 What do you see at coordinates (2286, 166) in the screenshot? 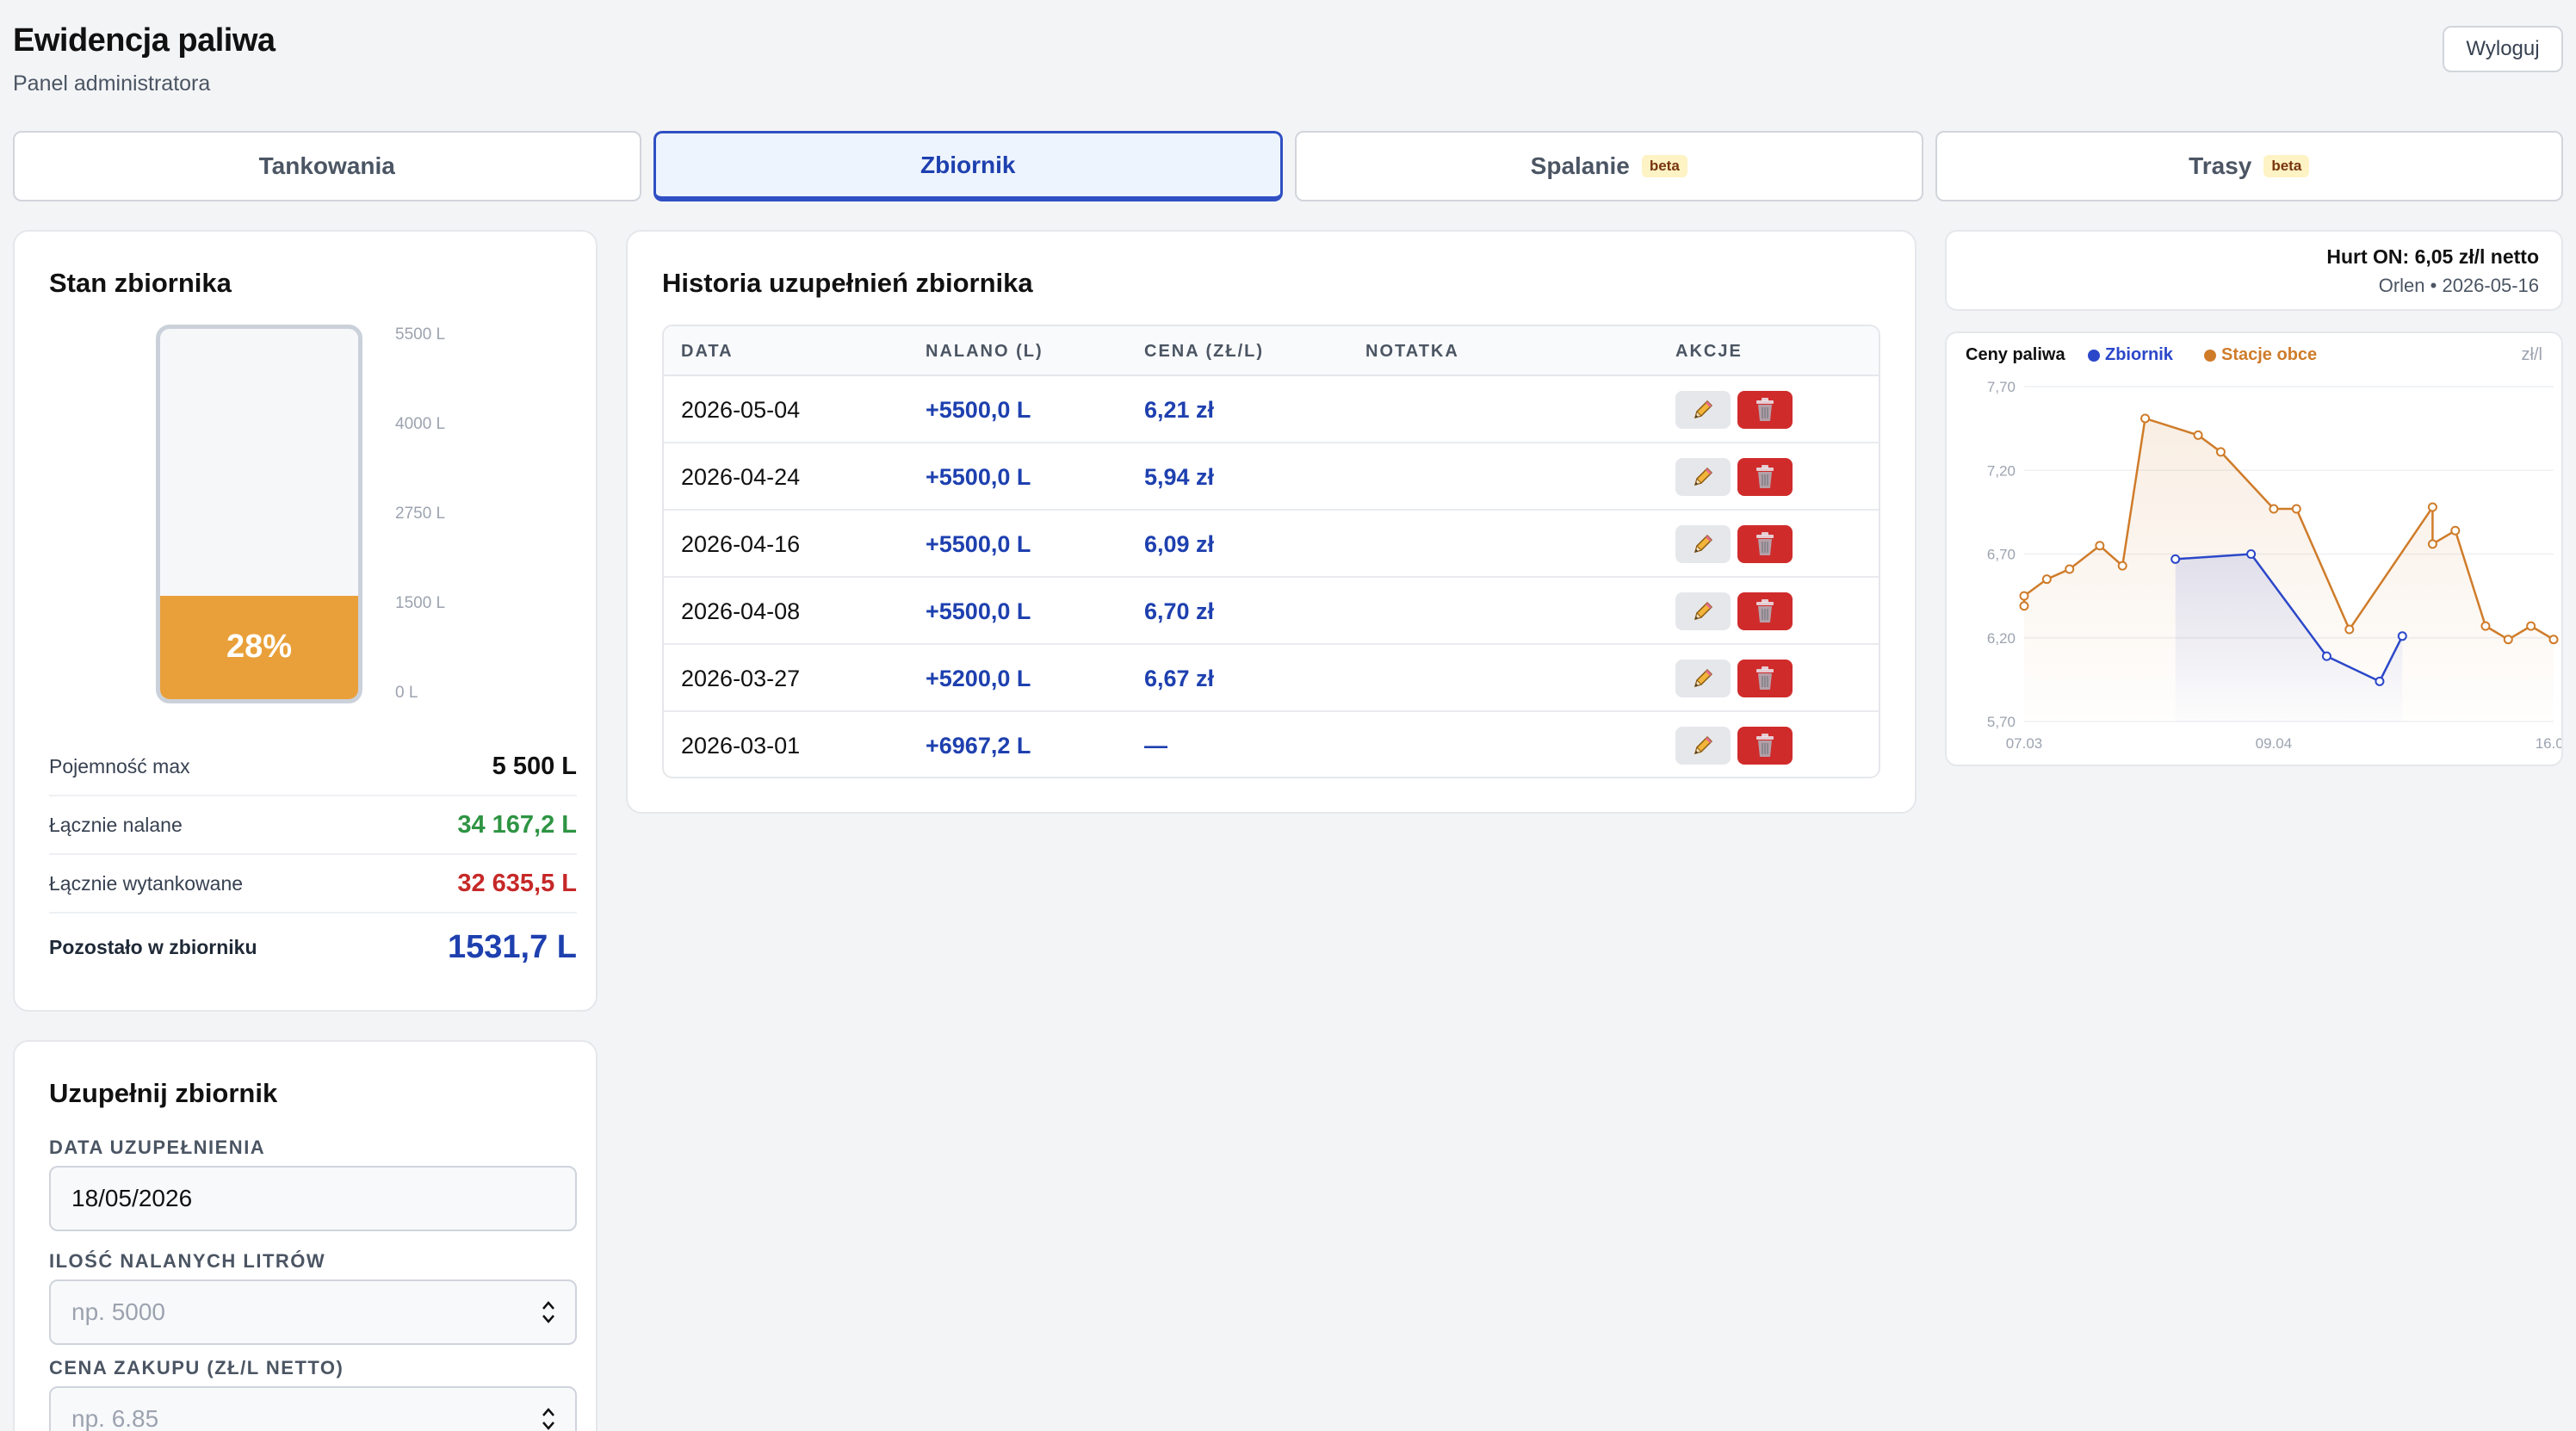
I see `beta-badge: beta` at bounding box center [2286, 166].